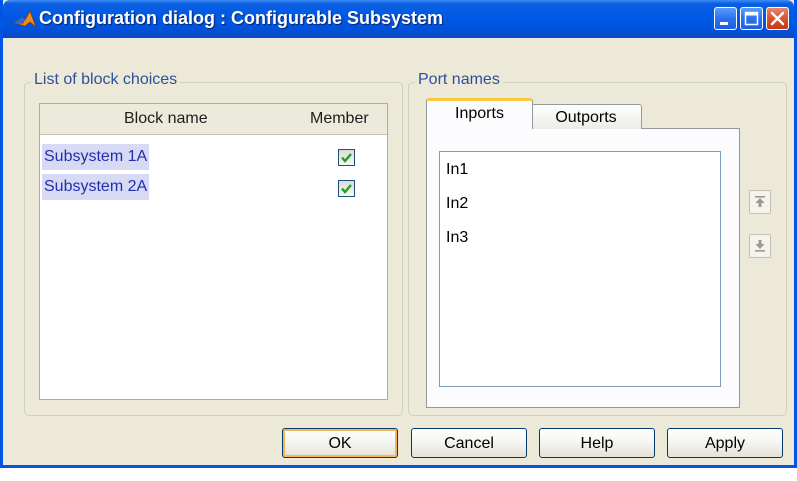 The height and width of the screenshot is (481, 797). What do you see at coordinates (457, 204) in the screenshot?
I see `list-item-in2: In2` at bounding box center [457, 204].